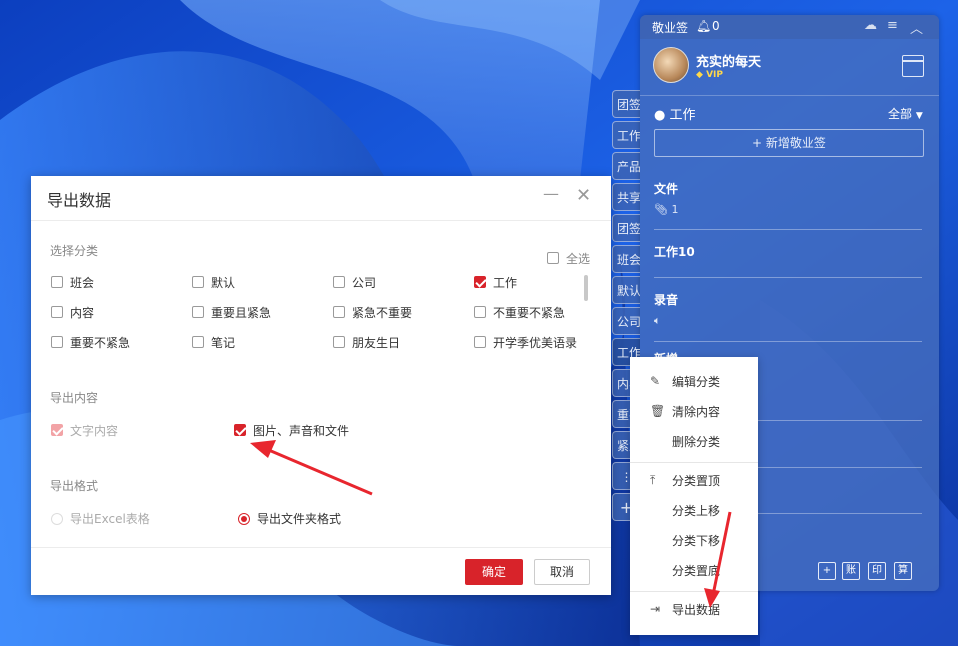  I want to click on calc-button: 算, so click(903, 571).